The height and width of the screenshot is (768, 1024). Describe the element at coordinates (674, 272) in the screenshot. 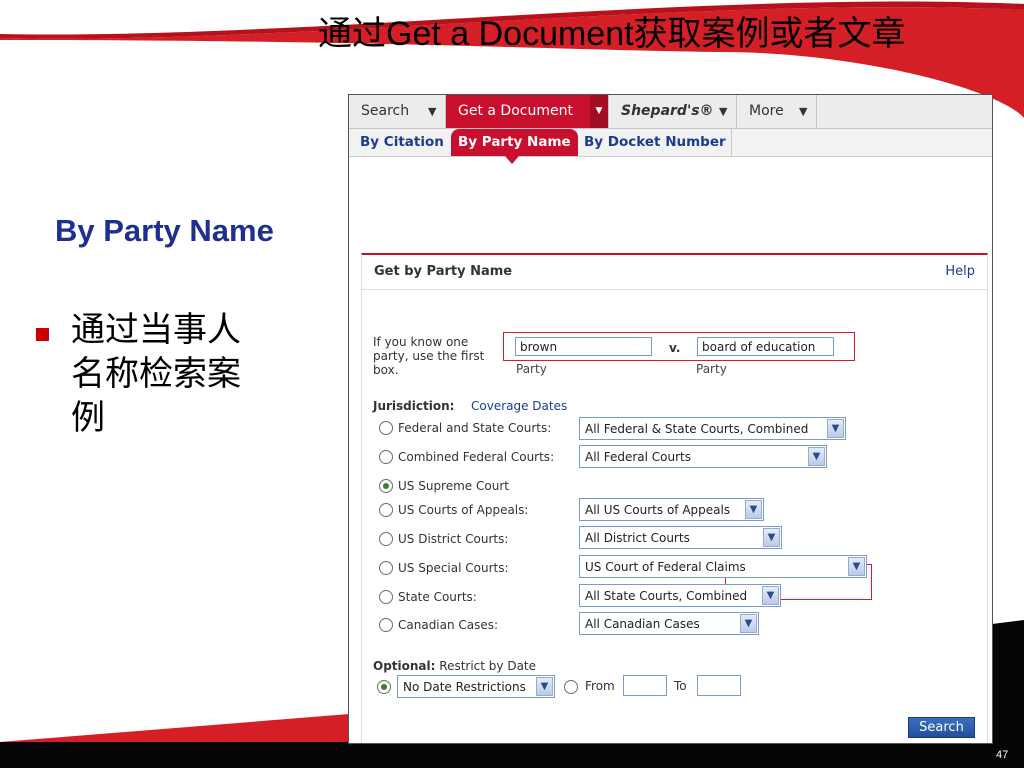

I see `panel-header: Get by Party Name Help` at that location.